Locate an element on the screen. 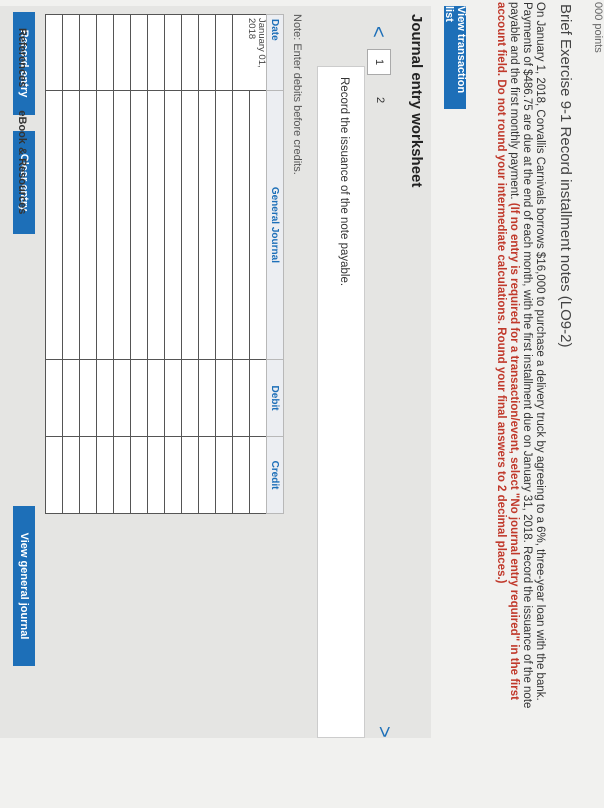 This screenshot has height=808, width=604. footer-links: References eBook & Resources is located at coordinates (22, 131).